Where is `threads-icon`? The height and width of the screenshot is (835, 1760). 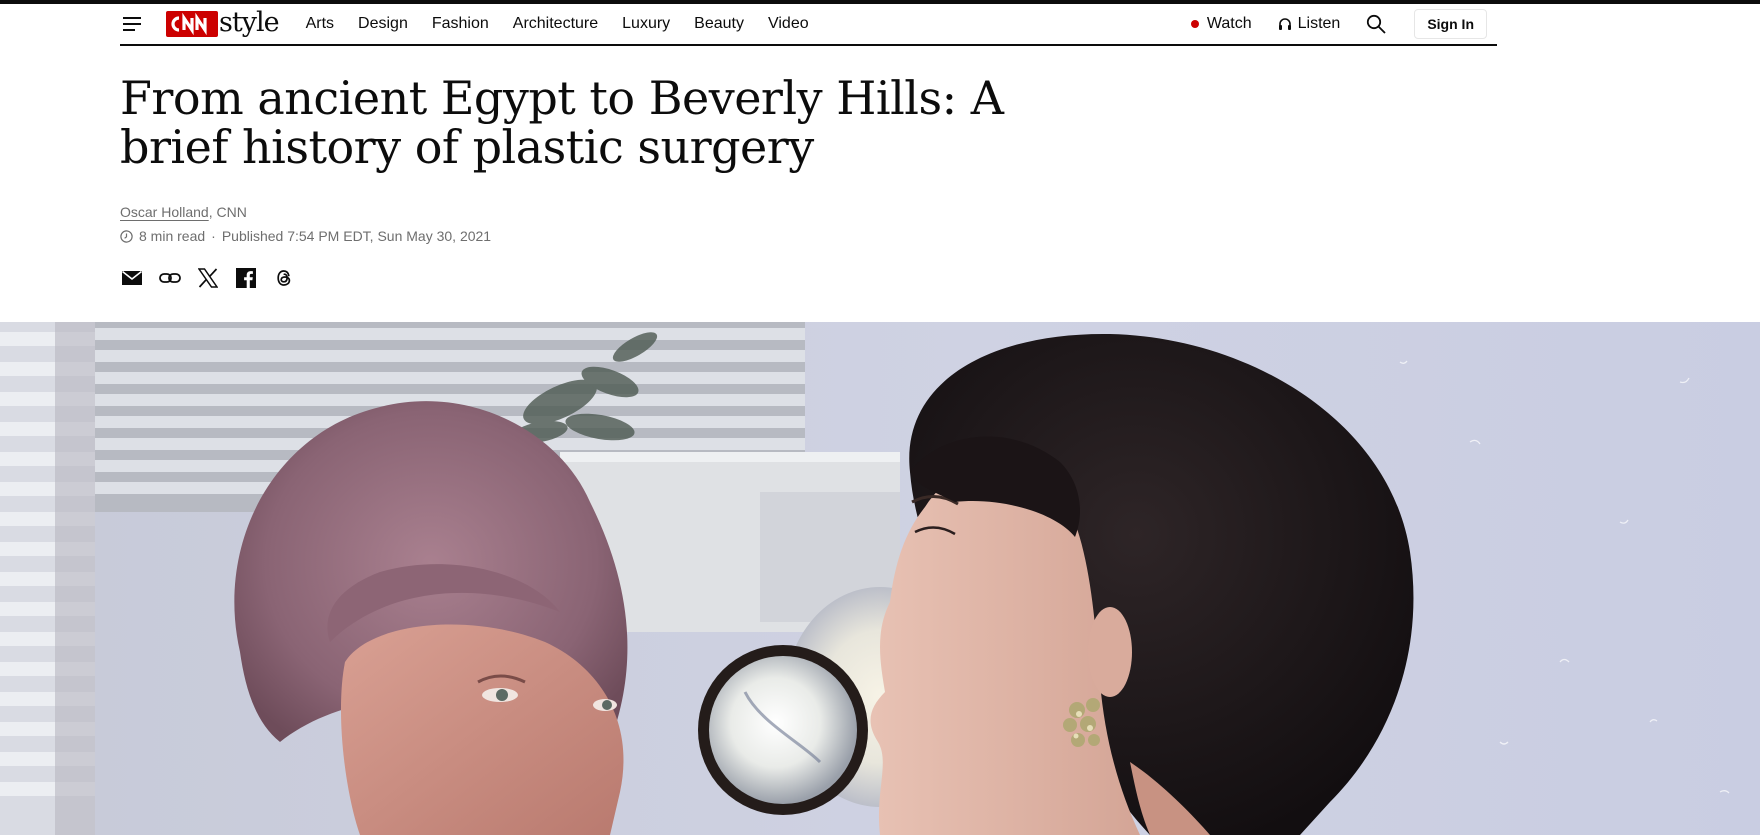
threads-icon is located at coordinates (284, 278).